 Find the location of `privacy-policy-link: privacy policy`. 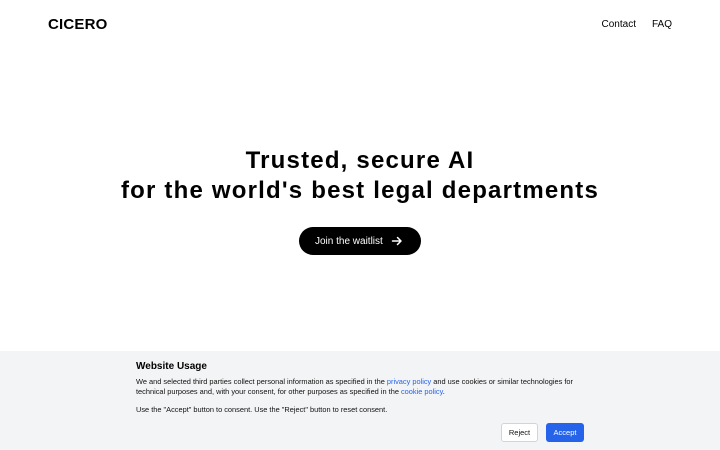

privacy-policy-link: privacy policy is located at coordinates (409, 381).